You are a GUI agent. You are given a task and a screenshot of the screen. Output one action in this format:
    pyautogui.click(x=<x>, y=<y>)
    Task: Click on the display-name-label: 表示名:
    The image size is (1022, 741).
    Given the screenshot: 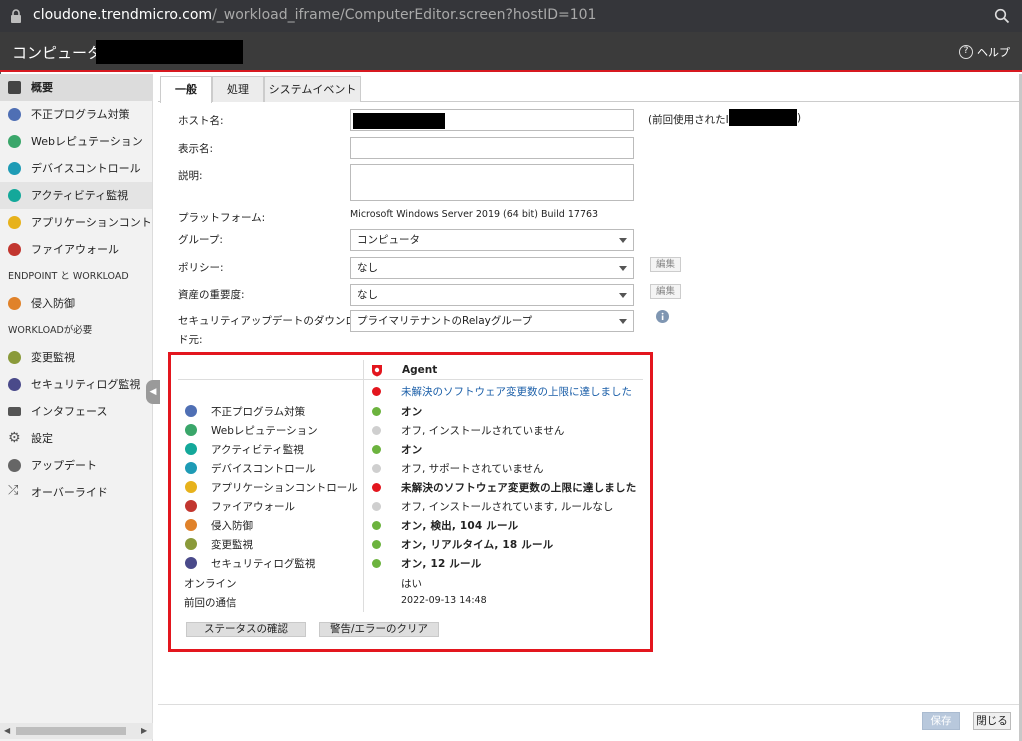 What is the action you would take?
    pyautogui.click(x=196, y=149)
    